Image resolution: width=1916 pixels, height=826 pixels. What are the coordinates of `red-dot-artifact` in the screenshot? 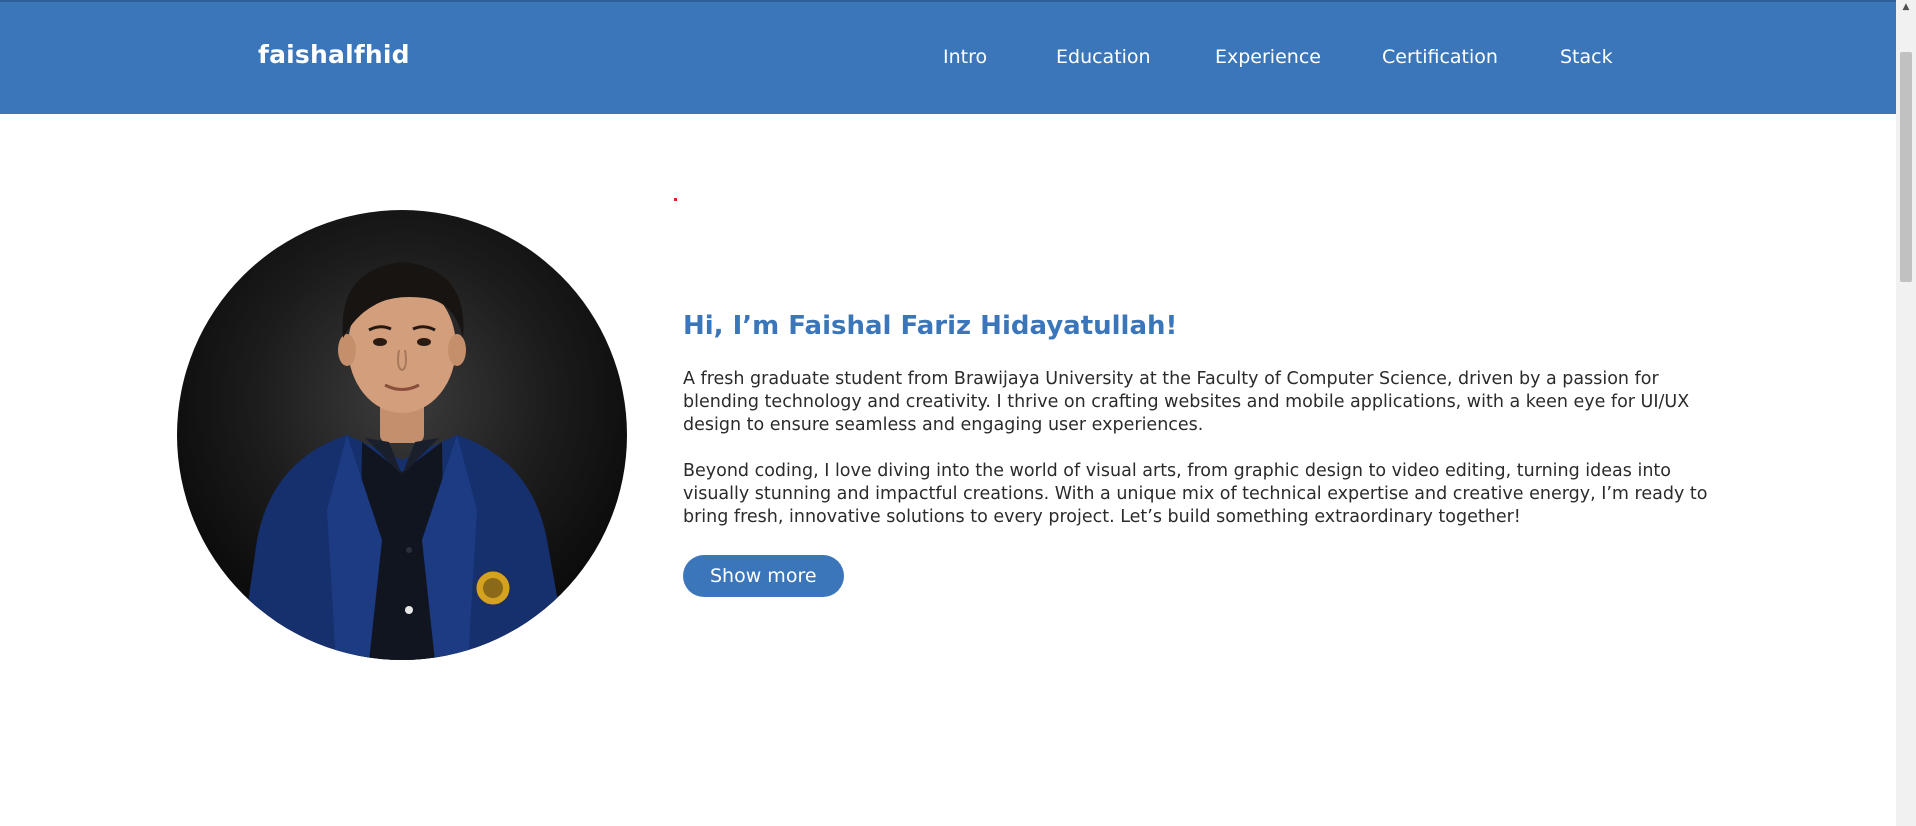 It's located at (675, 199).